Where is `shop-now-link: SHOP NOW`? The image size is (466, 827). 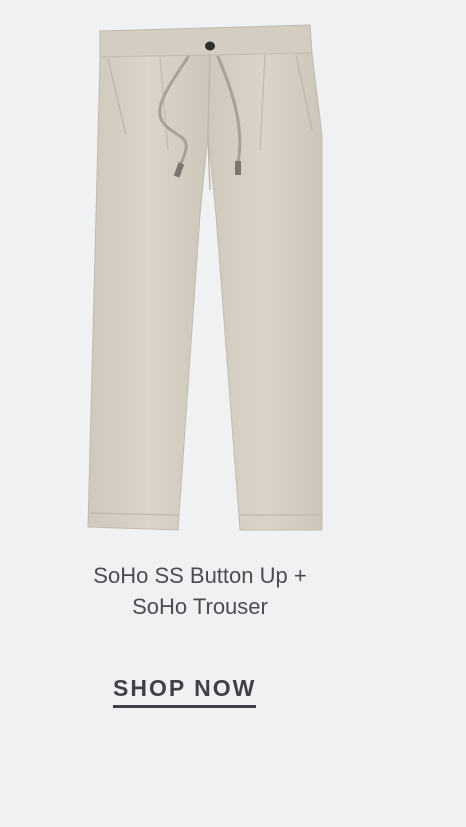
shop-now-link: SHOP NOW is located at coordinates (185, 691).